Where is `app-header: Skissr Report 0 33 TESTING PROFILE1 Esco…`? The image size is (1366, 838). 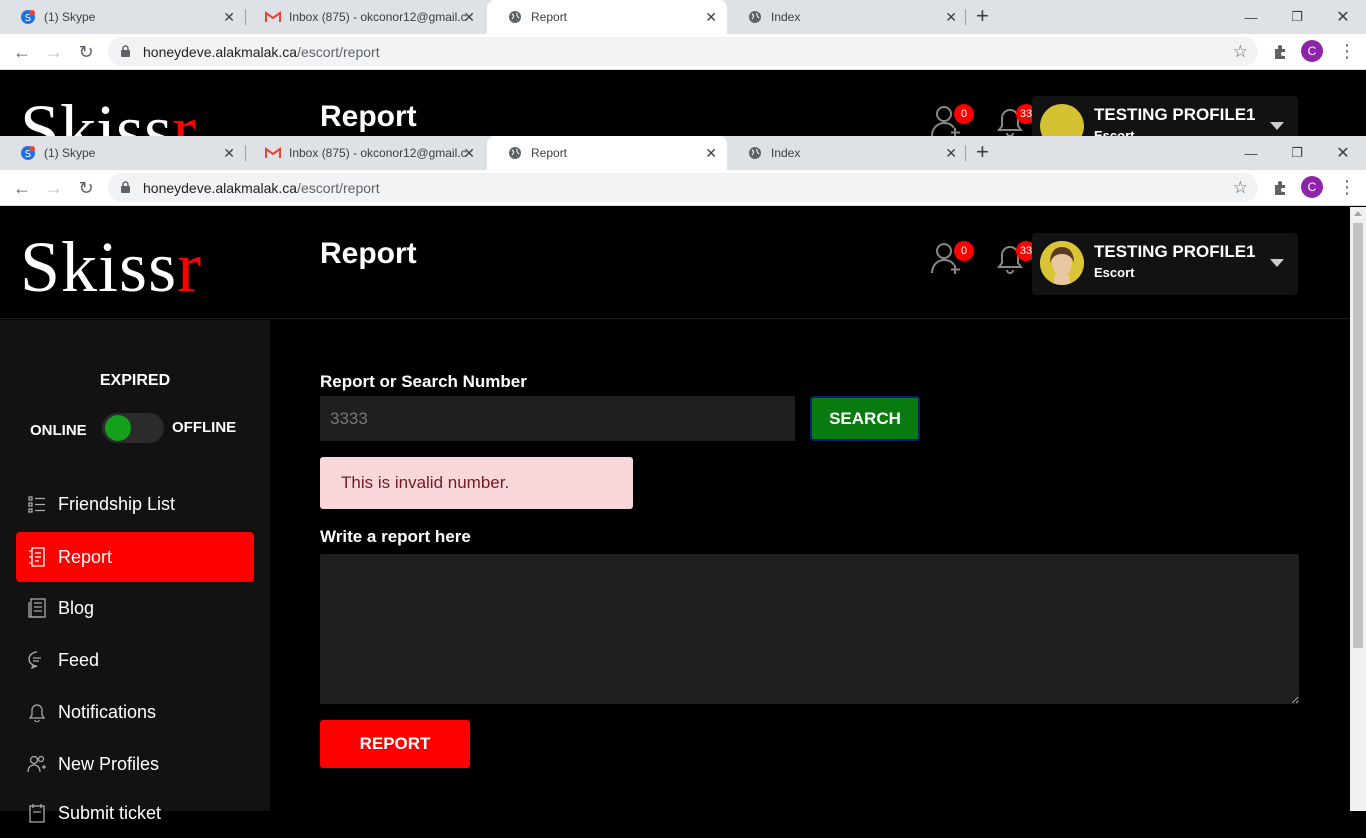
app-header: Skissr Report 0 33 TESTING PROFILE1 Esco… is located at coordinates (675, 263).